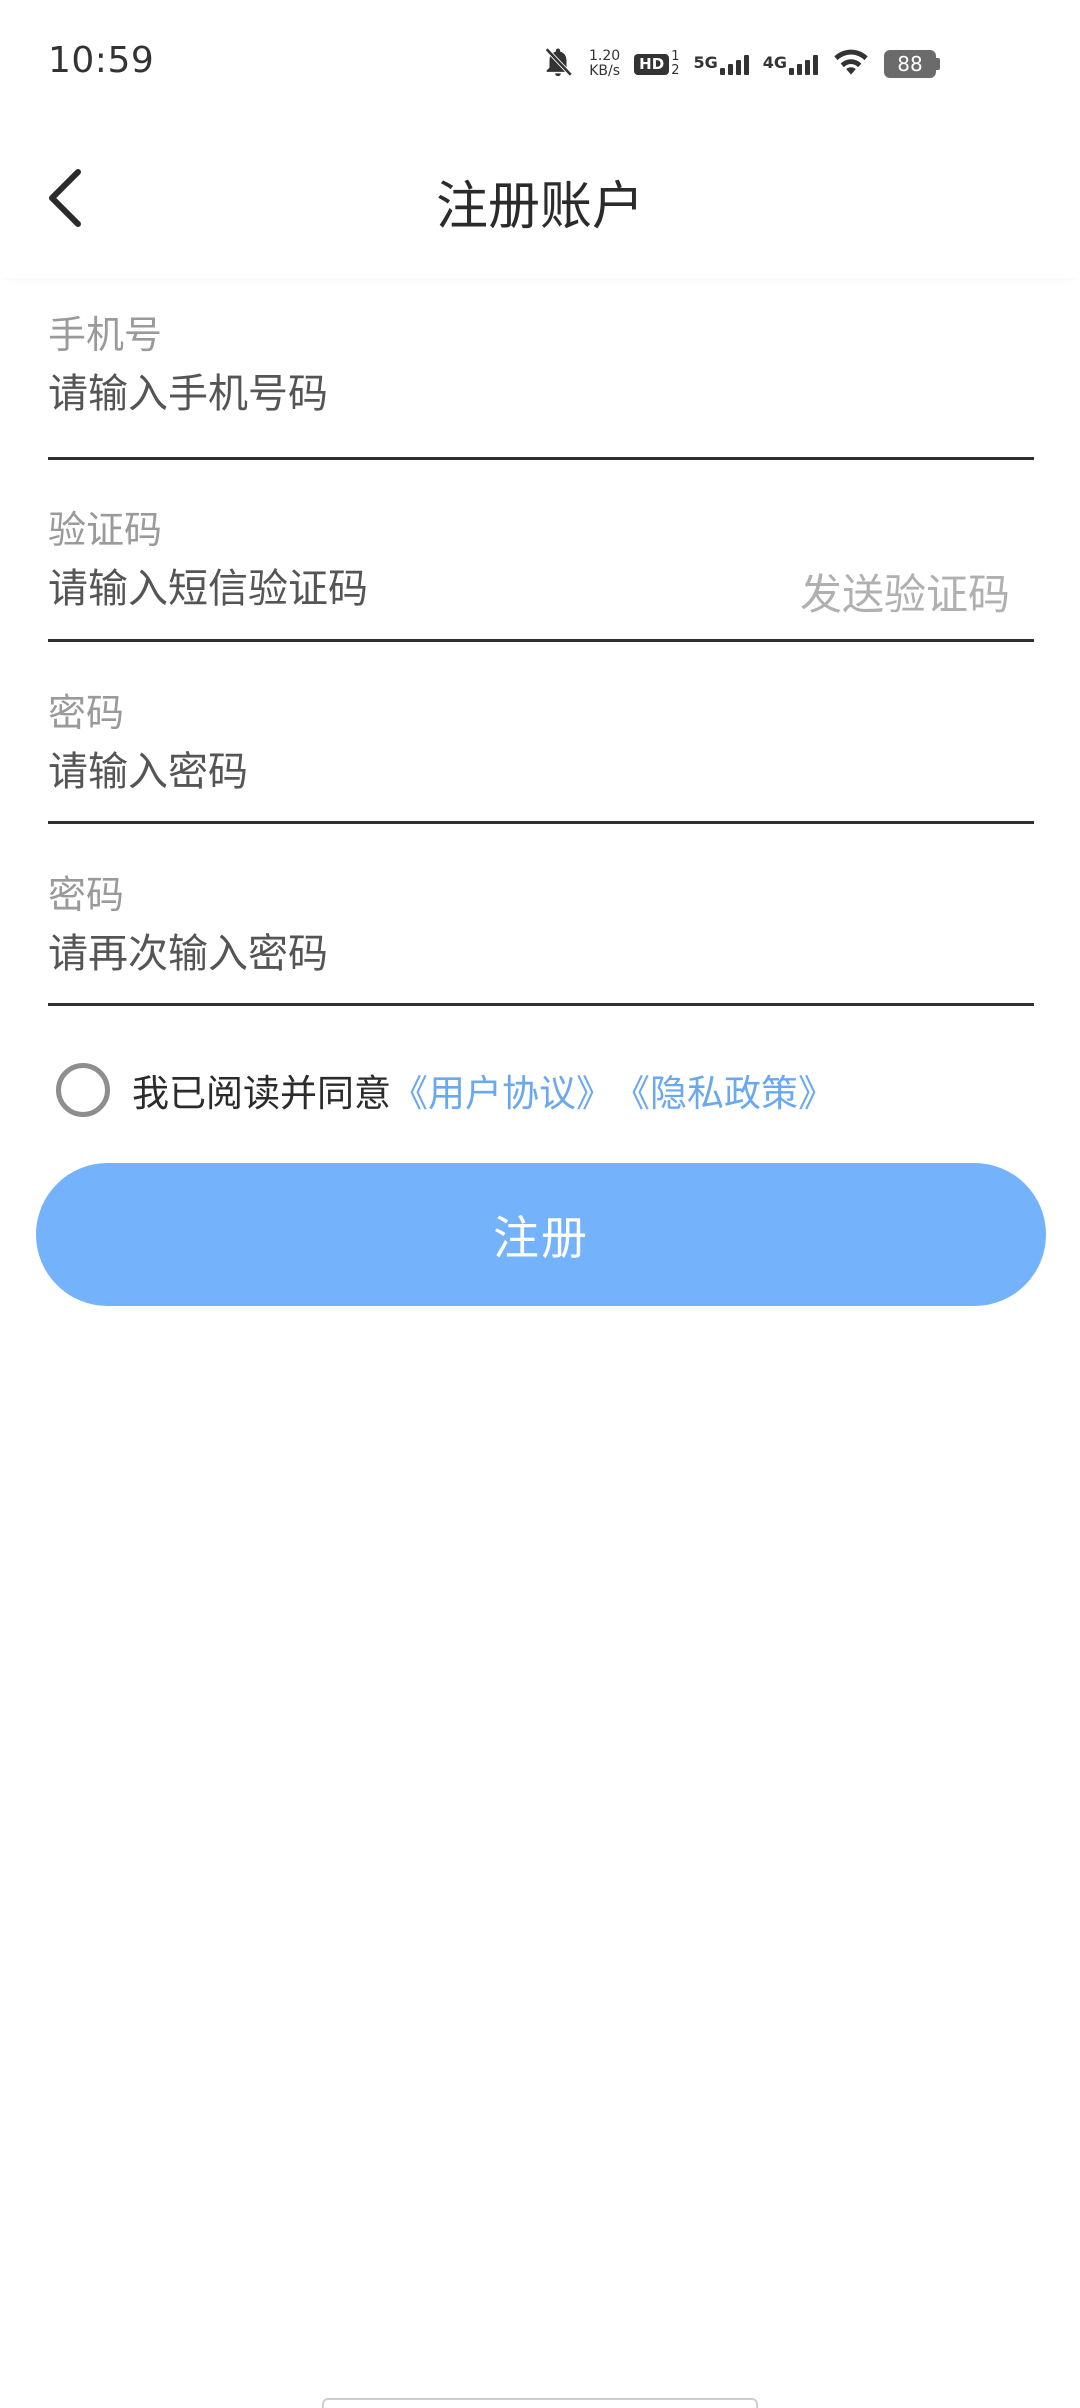 This screenshot has width=1080, height=2408. I want to click on hd-sim-2: 2, so click(675, 70).